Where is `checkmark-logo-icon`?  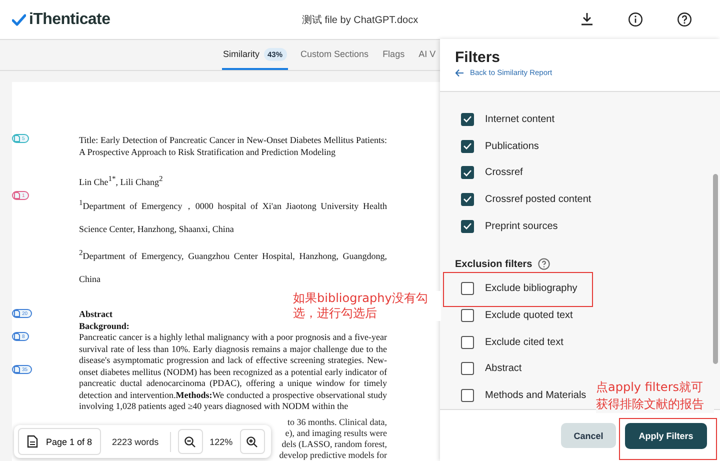 checkmark-logo-icon is located at coordinates (19, 20).